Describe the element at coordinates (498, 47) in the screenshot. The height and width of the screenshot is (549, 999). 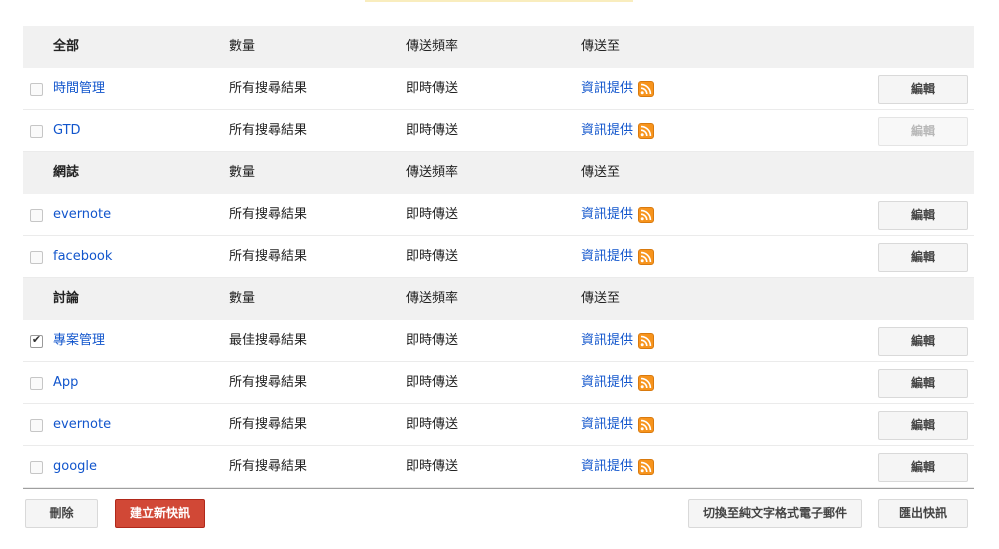
I see `group-header: 全部 數量 傳送頻率 傳送至` at that location.